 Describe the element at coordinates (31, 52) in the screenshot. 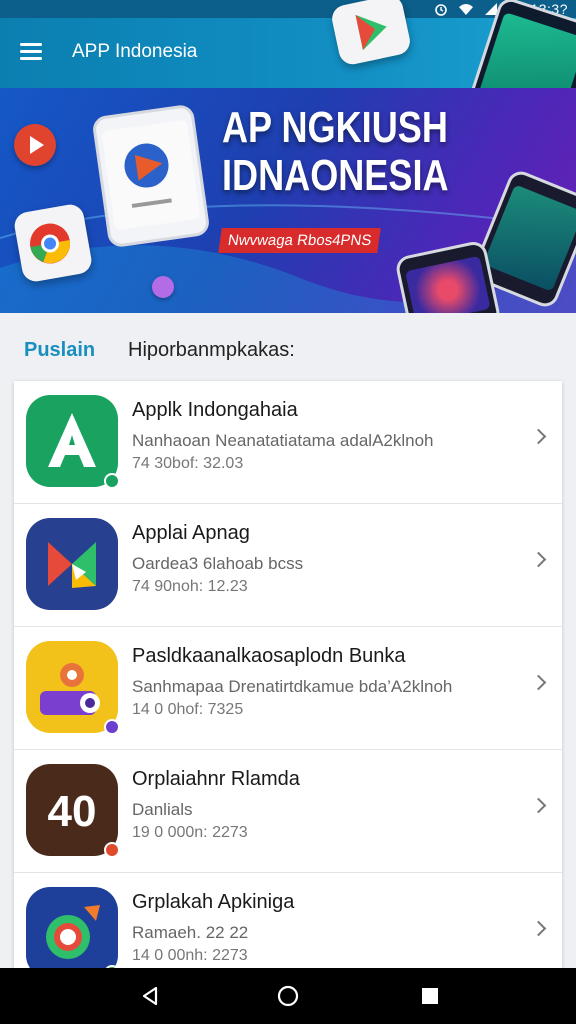

I see `menu-icon` at that location.